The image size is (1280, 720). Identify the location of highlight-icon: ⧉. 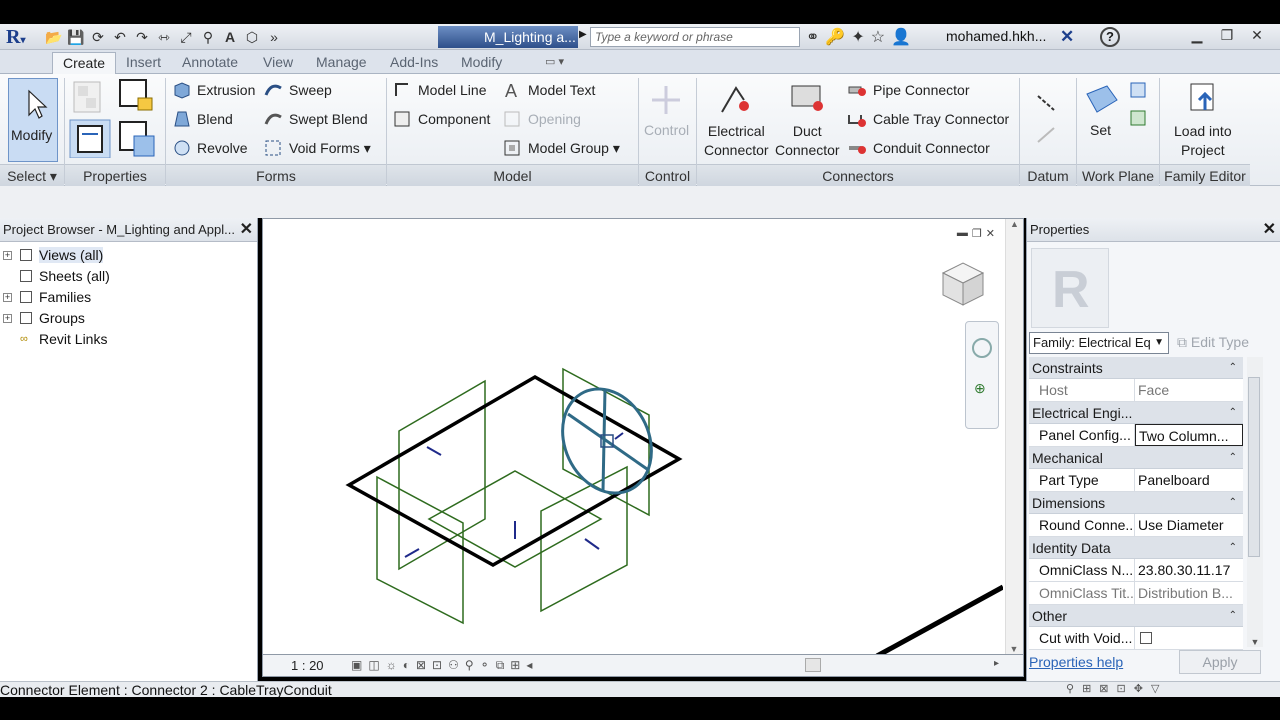
(503, 665).